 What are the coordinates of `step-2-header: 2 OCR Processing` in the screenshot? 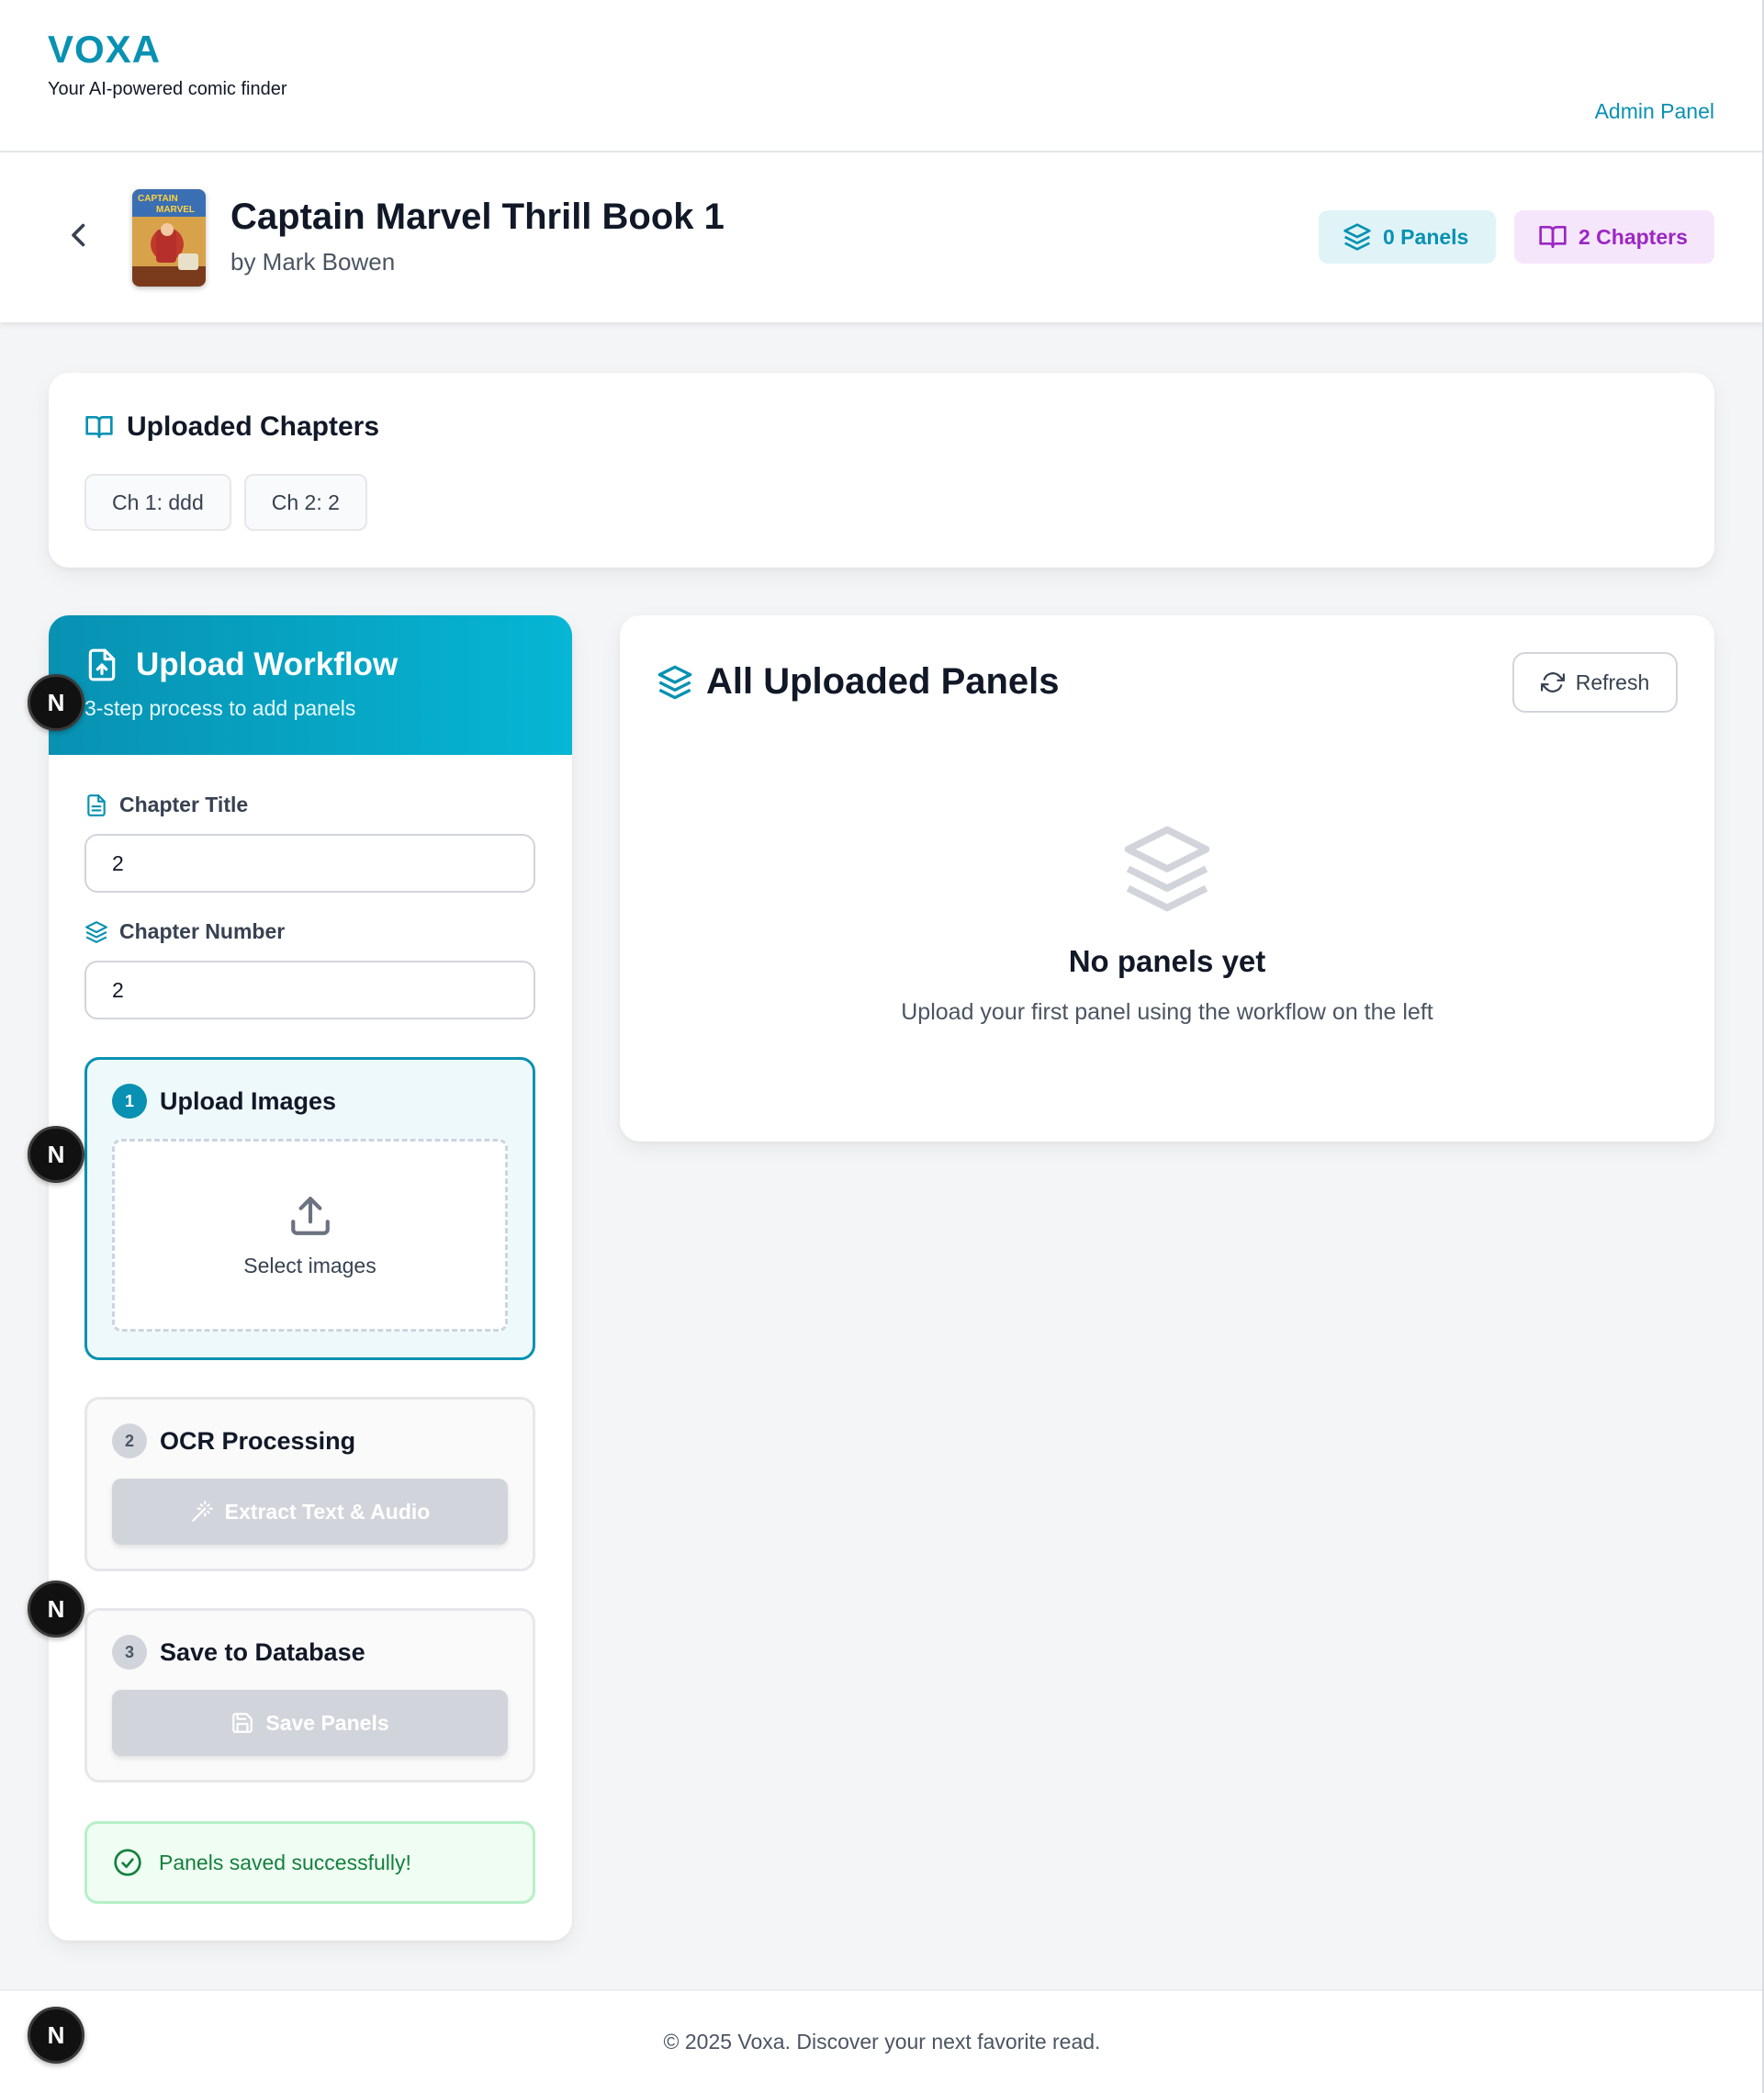 It's located at (233, 1441).